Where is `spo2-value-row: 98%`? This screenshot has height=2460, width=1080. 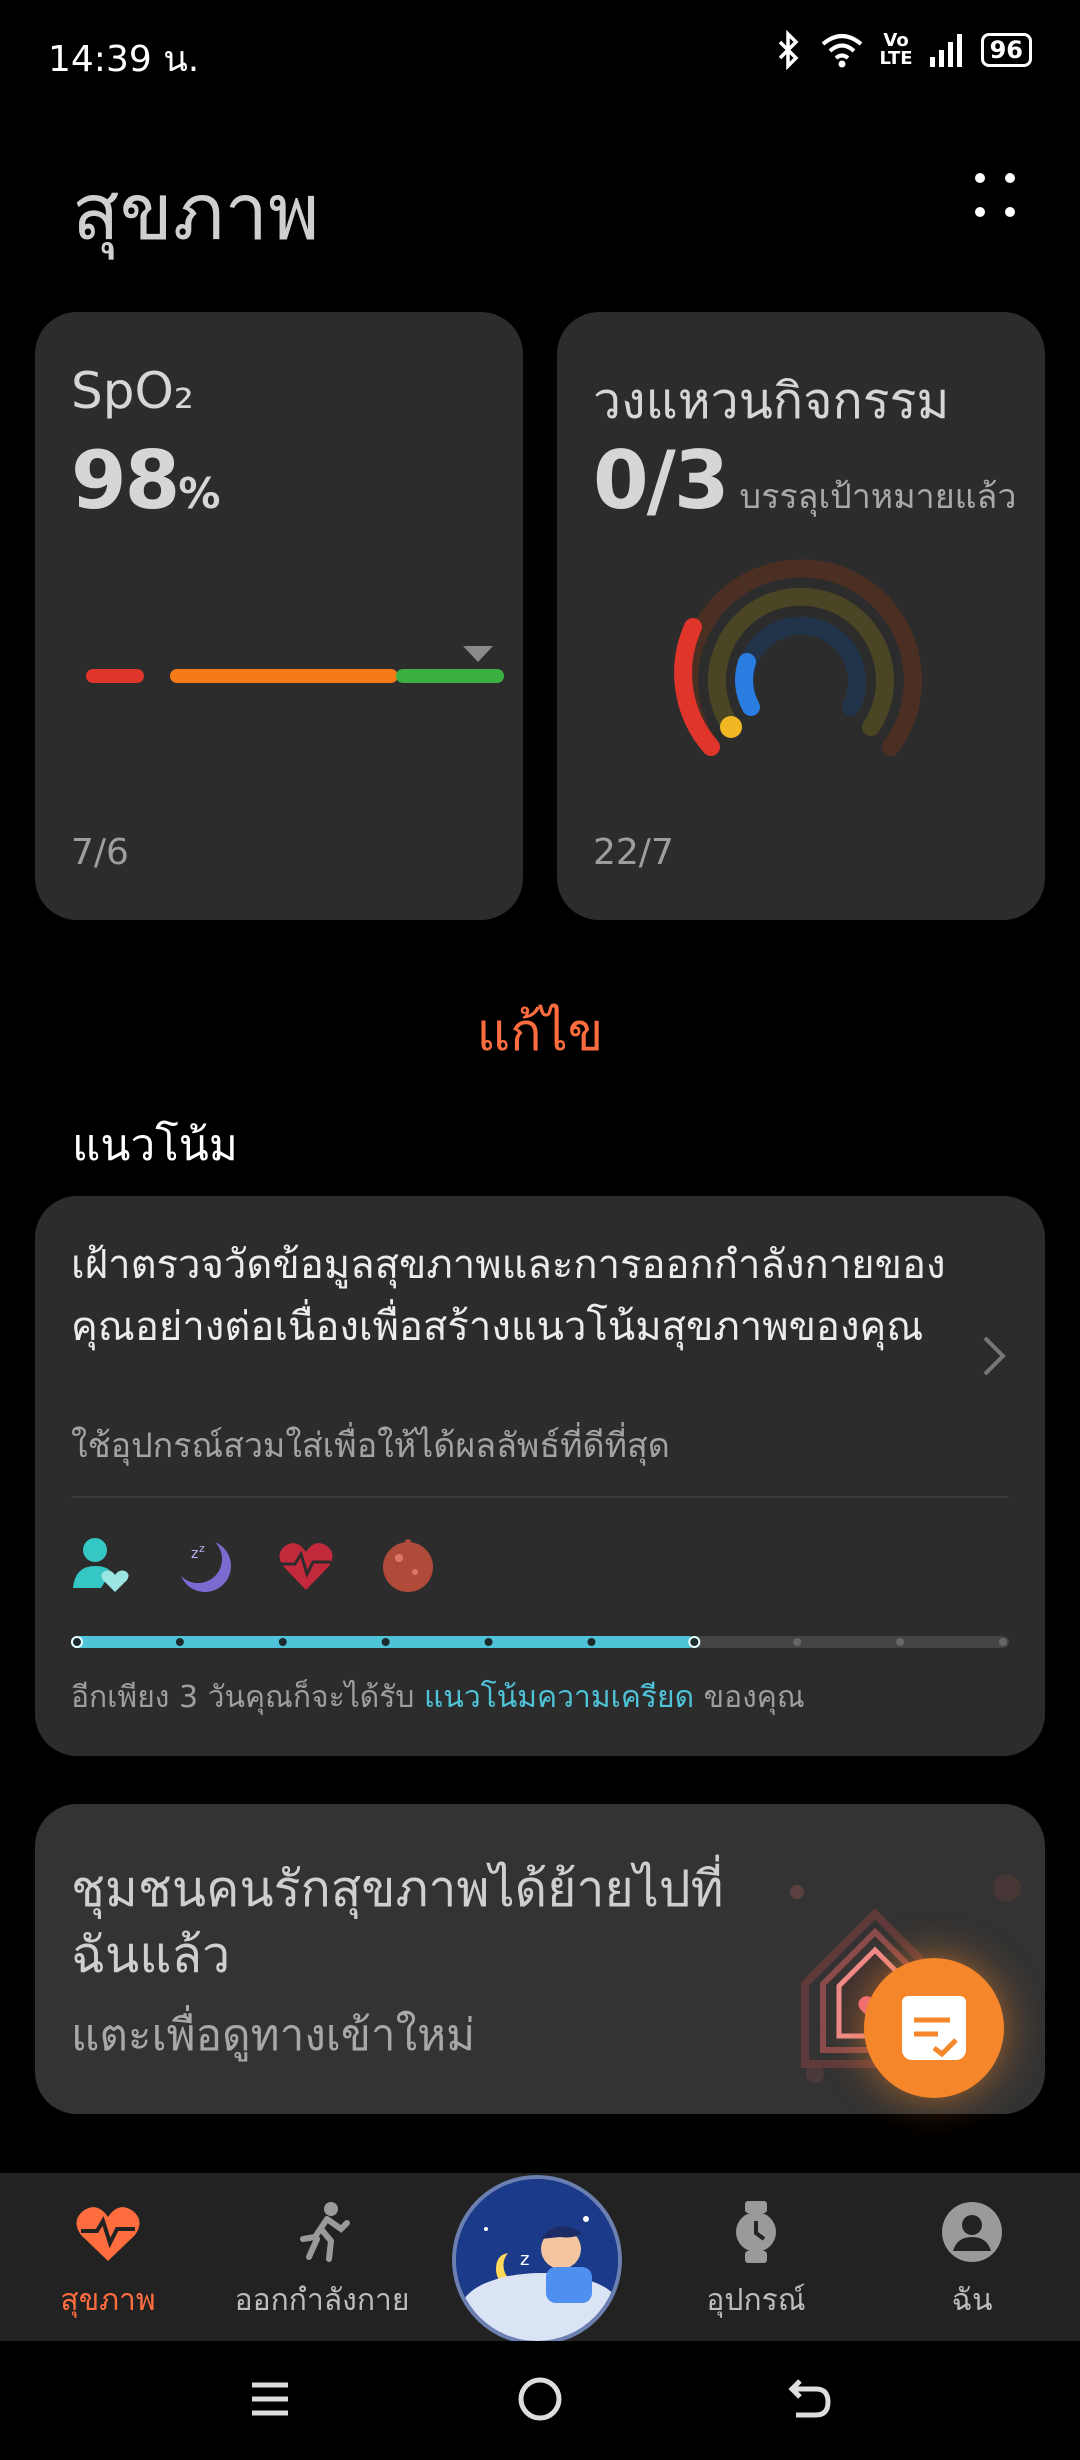
spo2-value-row: 98% is located at coordinates (145, 480).